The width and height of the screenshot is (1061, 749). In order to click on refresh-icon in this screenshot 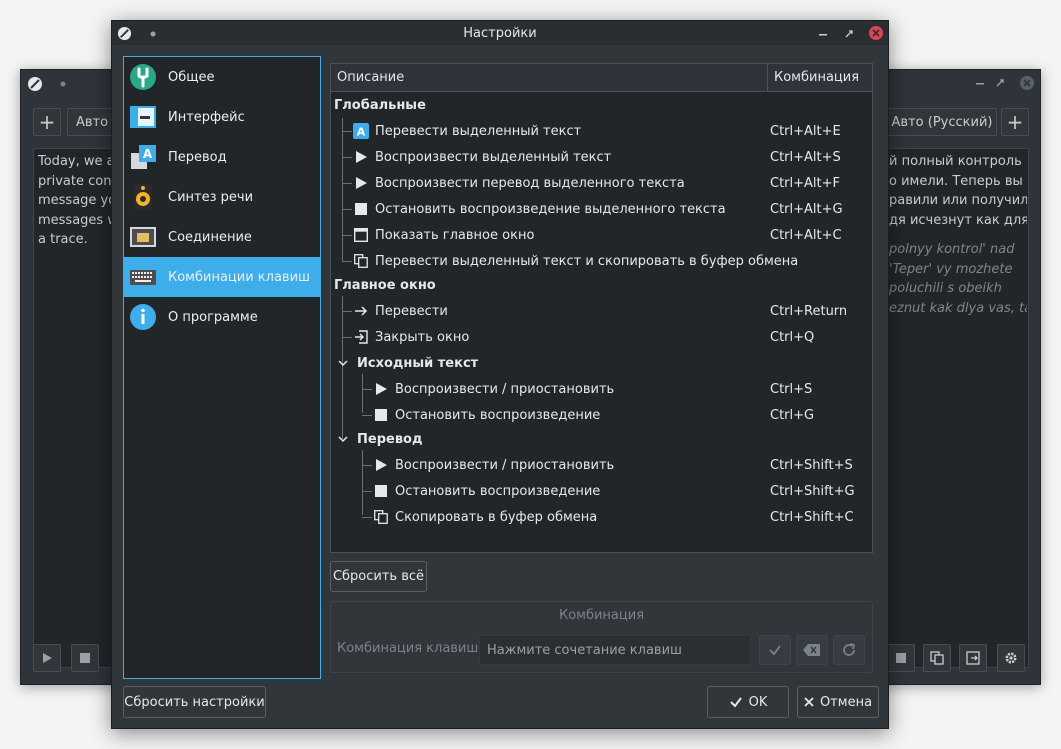, I will do `click(849, 649)`.